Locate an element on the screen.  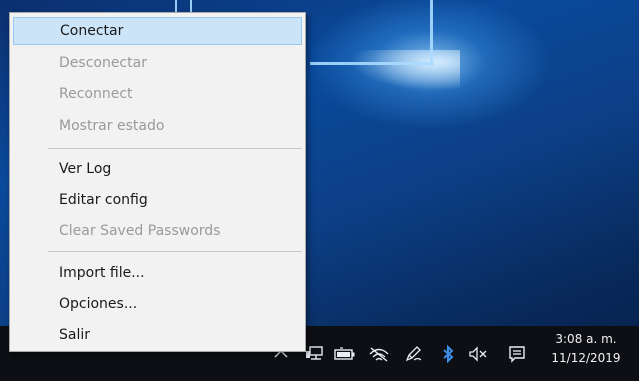
battery-icon is located at coordinates (345, 353).